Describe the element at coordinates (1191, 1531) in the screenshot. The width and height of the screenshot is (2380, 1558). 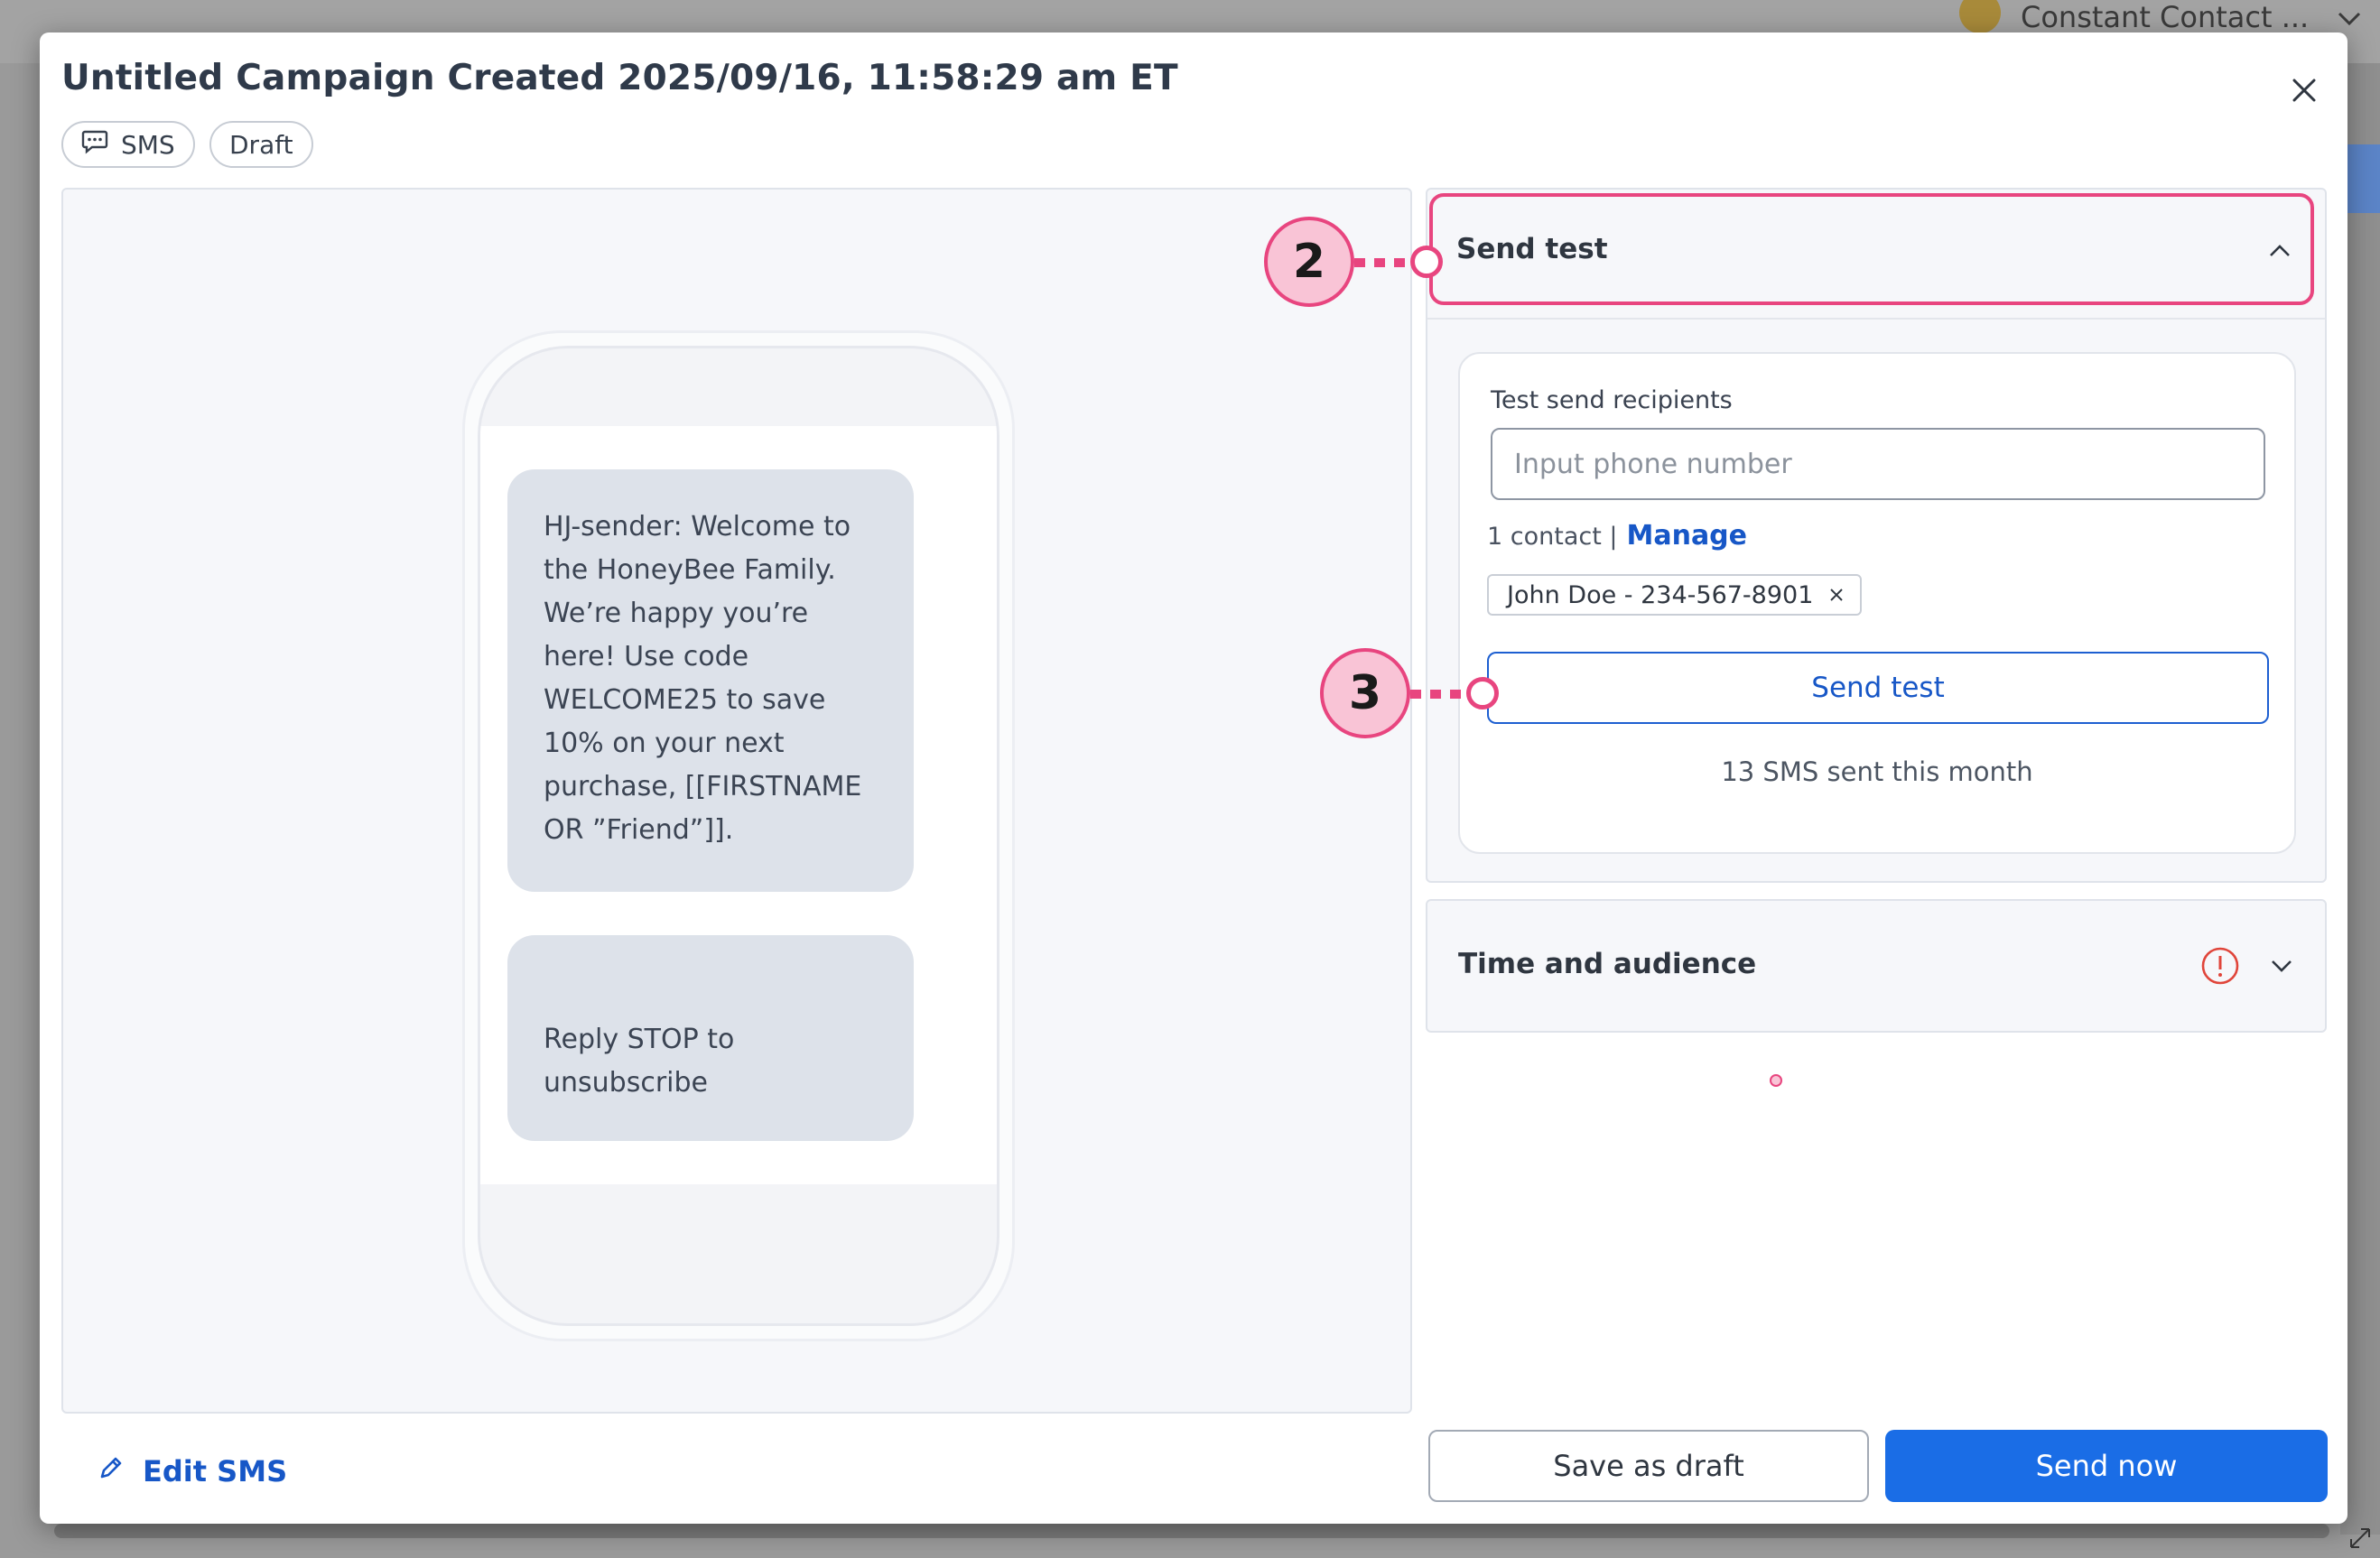
I see `background-scrollbar` at that location.